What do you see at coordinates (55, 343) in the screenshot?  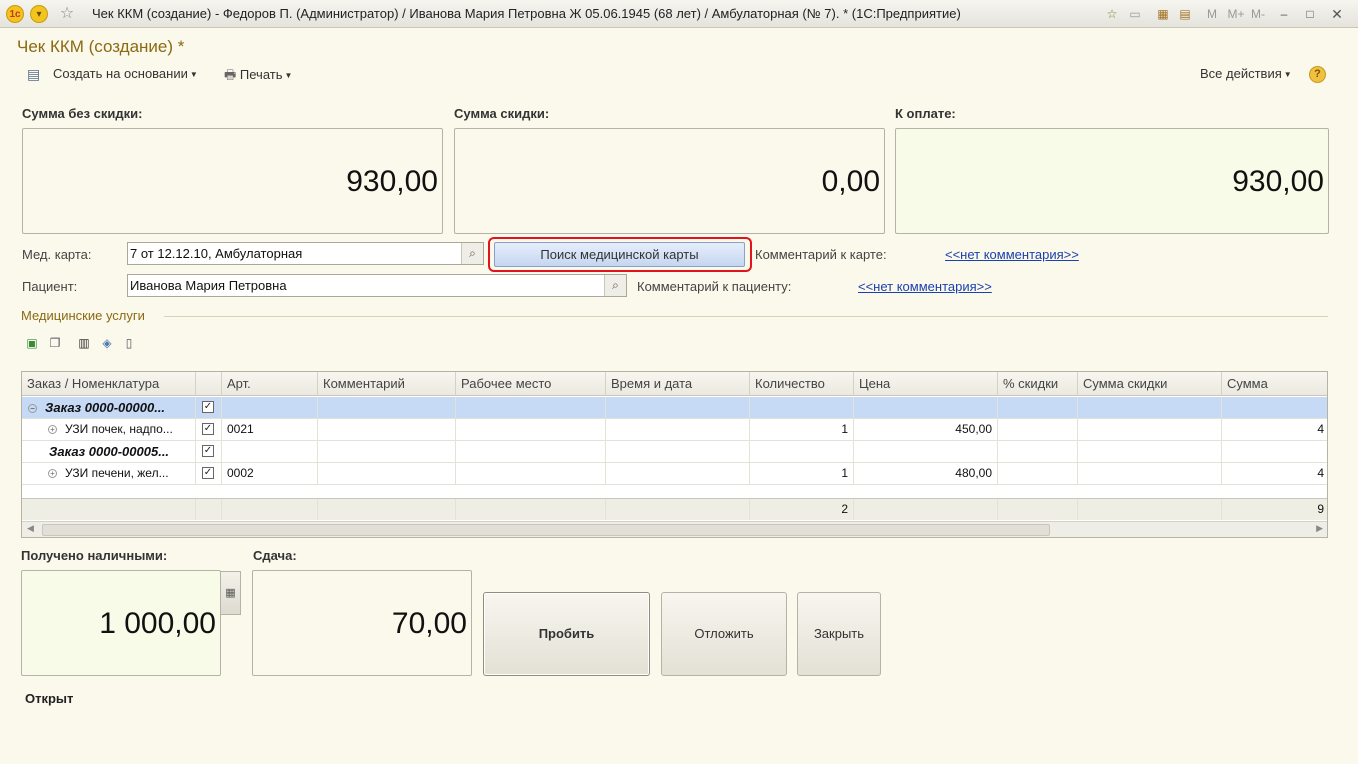 I see `deselect-all-icon: ❐` at bounding box center [55, 343].